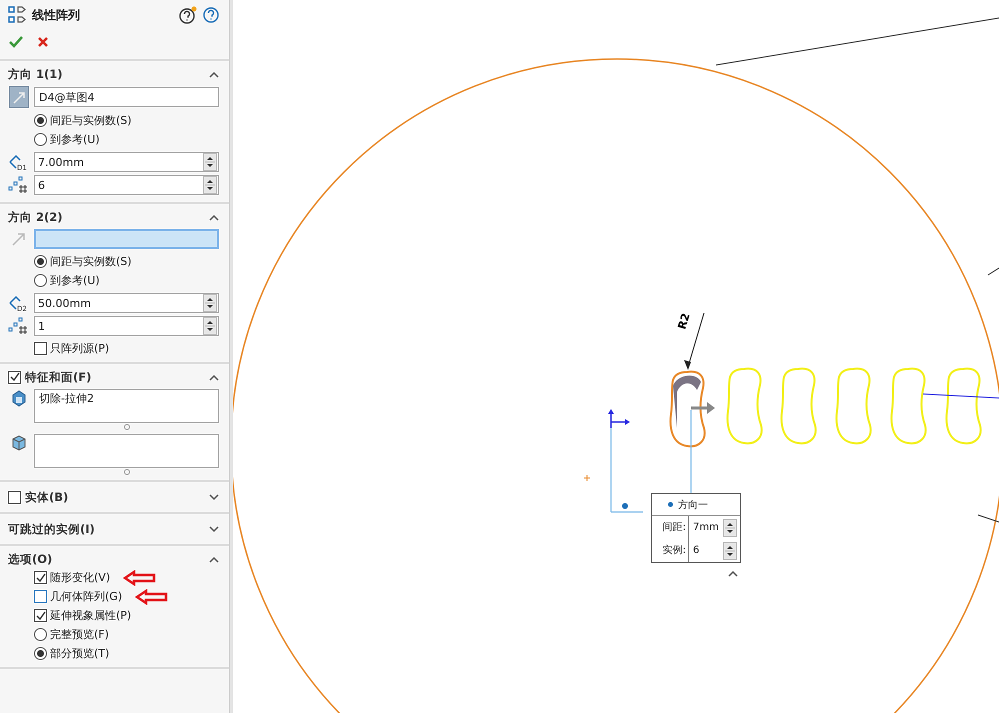  I want to click on section-header: 选项(O), so click(30, 559).